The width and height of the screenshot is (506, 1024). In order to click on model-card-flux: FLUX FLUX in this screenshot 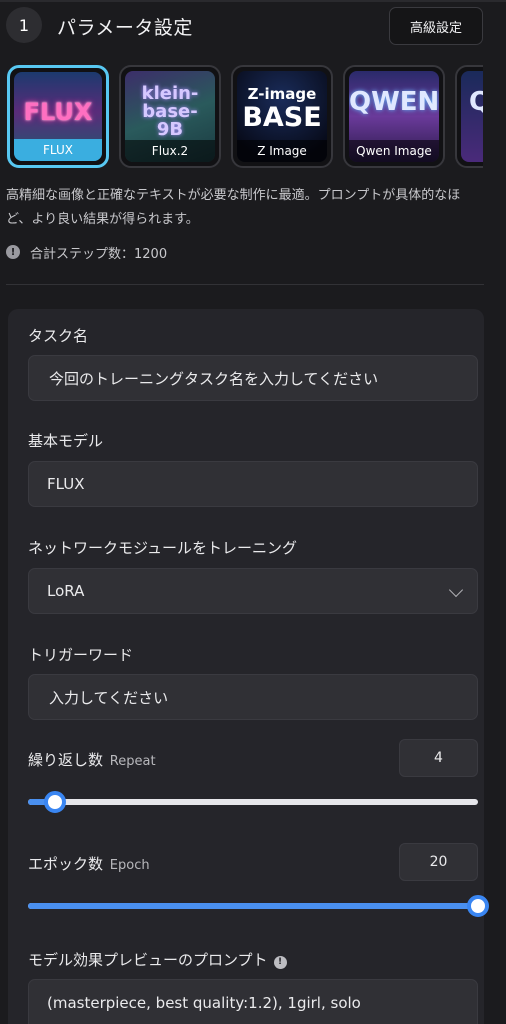, I will do `click(58, 116)`.